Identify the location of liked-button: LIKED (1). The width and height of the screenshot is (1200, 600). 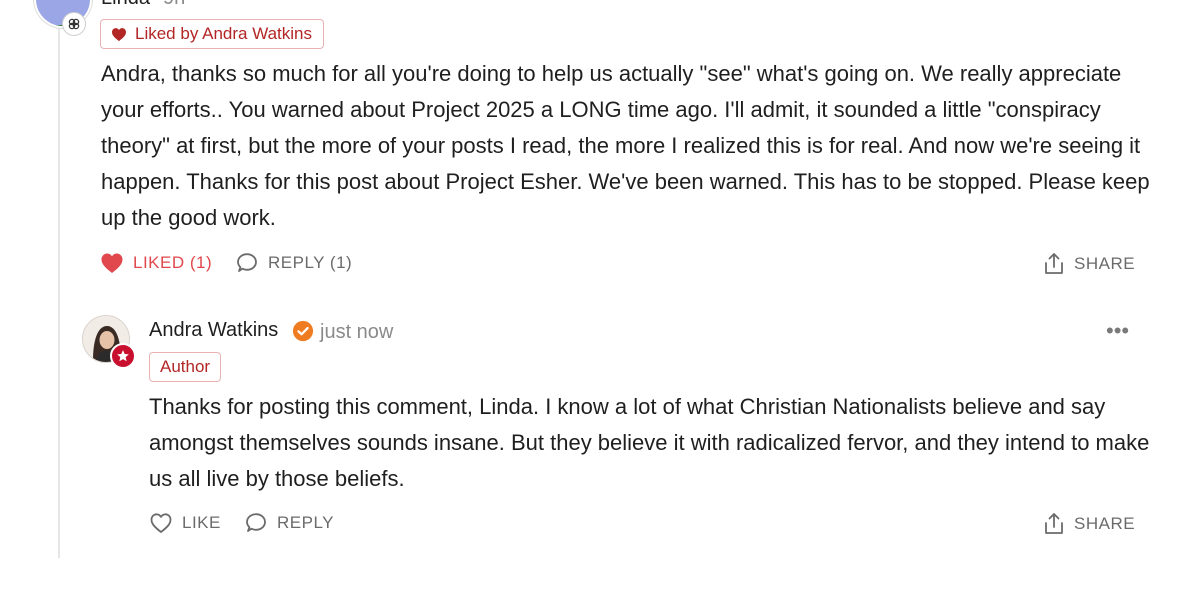
(156, 263).